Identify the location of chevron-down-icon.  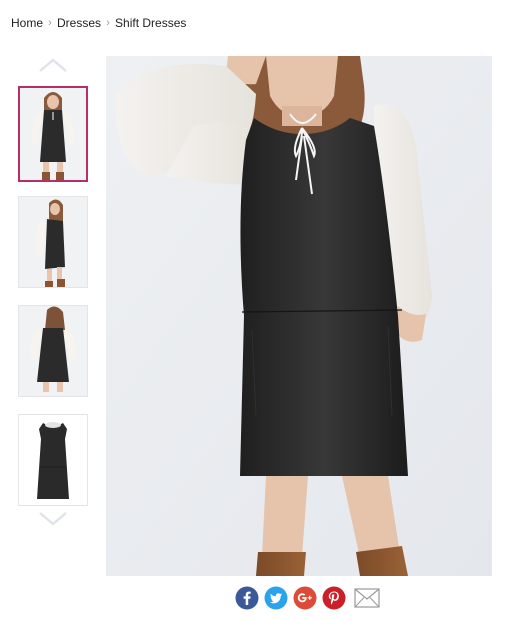
(53, 519).